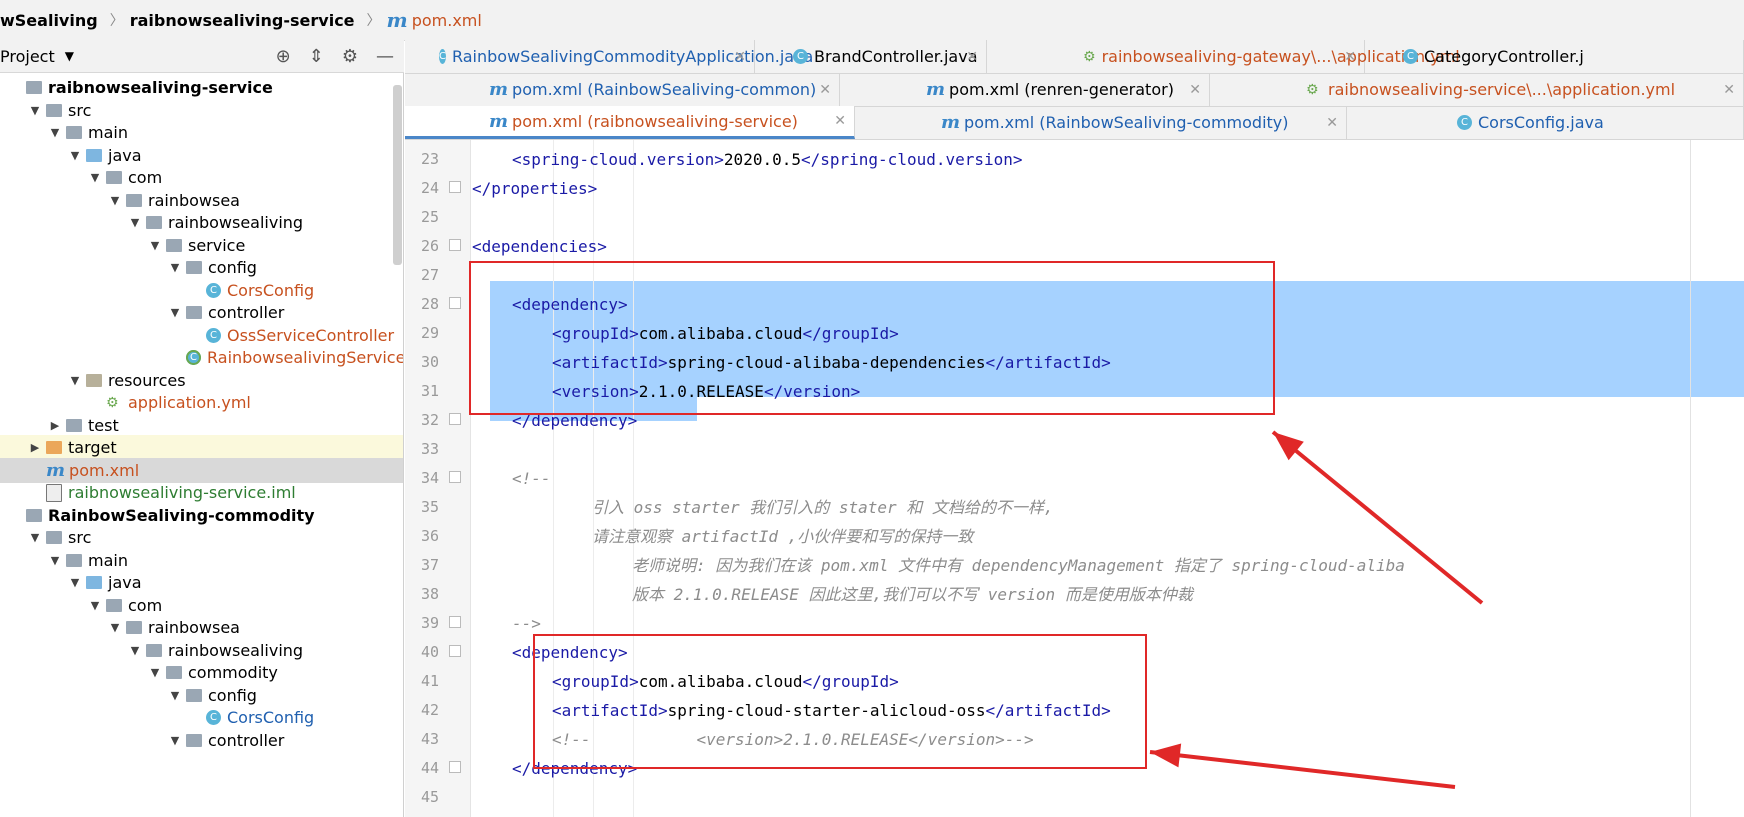  Describe the element at coordinates (232, 267) in the screenshot. I see `tree-item-label: config` at that location.